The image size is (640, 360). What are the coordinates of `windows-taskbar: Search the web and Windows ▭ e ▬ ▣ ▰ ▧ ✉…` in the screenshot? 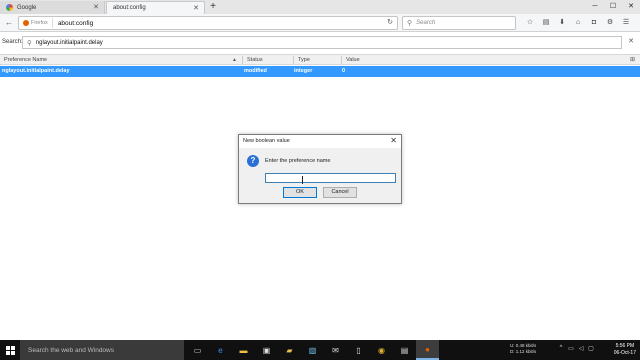 It's located at (320, 350).